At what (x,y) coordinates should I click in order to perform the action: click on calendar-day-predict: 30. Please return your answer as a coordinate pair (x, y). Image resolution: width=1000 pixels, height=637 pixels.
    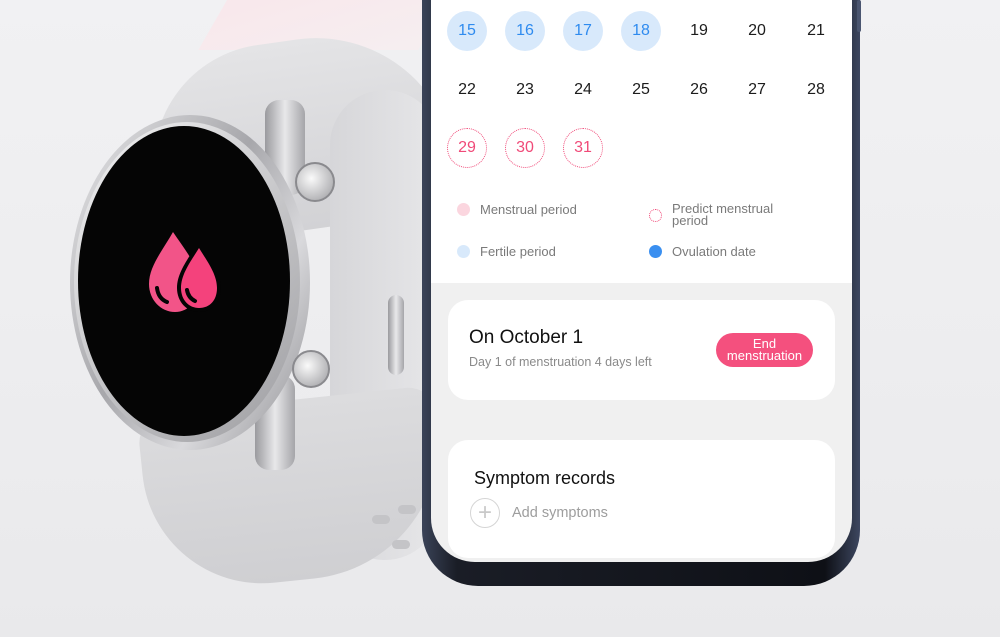
    Looking at the image, I should click on (525, 148).